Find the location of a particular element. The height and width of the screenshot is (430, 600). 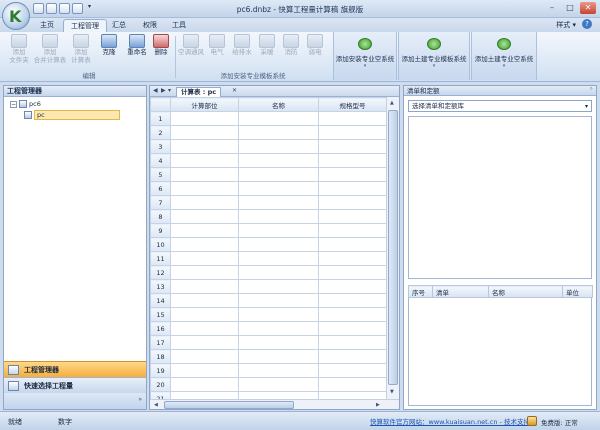

add-folder-button: 添加 文件夹 is located at coordinates (19, 52).